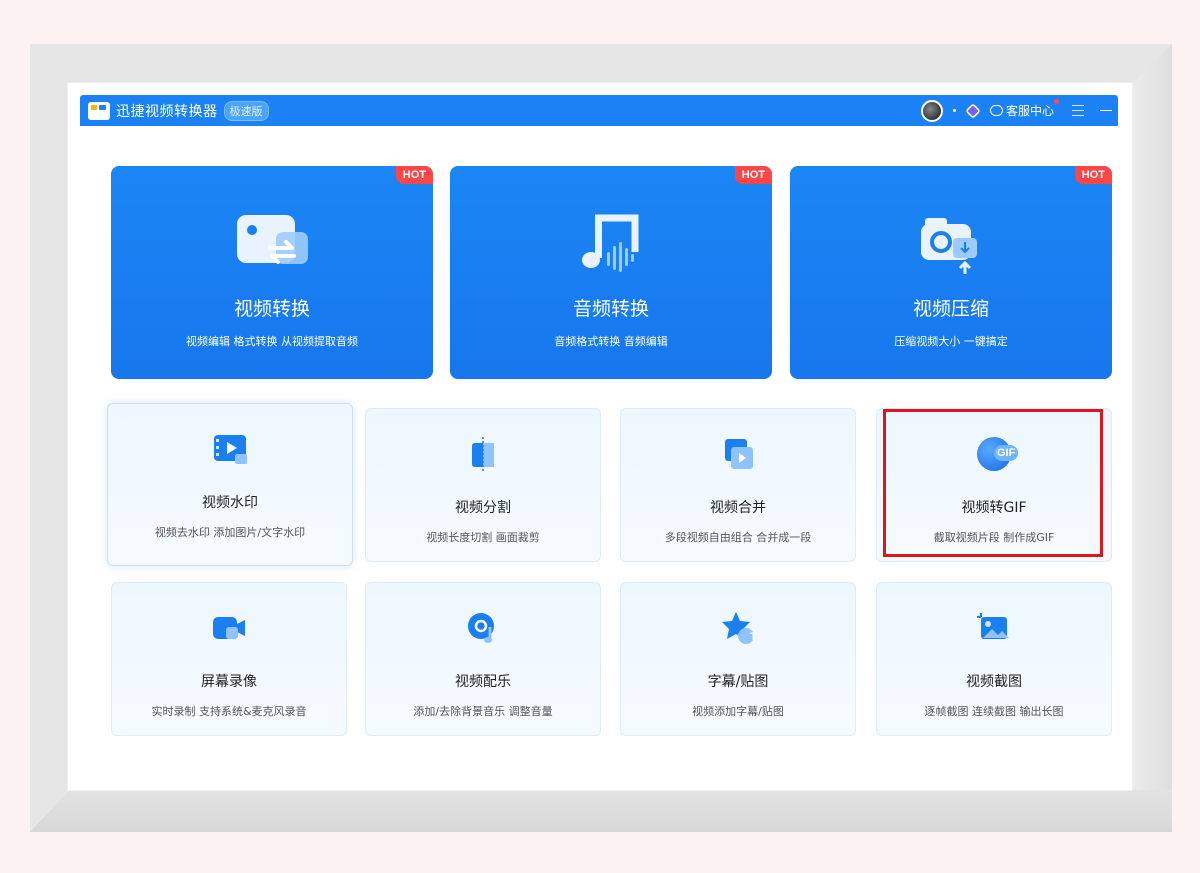 The image size is (1200, 873). Describe the element at coordinates (994, 537) in the screenshot. I see `card-subtitle: 截取视频片段 制作成GIF` at that location.